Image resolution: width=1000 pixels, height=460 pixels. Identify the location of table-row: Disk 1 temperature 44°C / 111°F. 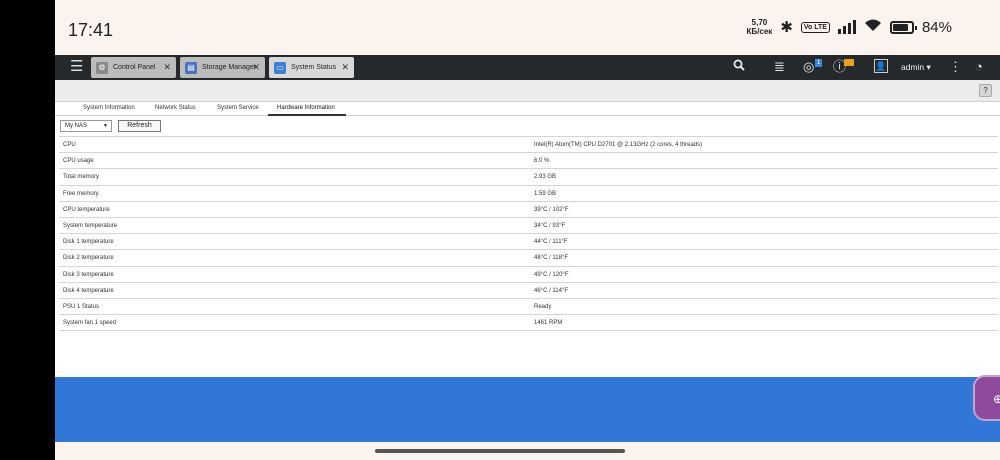
(528, 242).